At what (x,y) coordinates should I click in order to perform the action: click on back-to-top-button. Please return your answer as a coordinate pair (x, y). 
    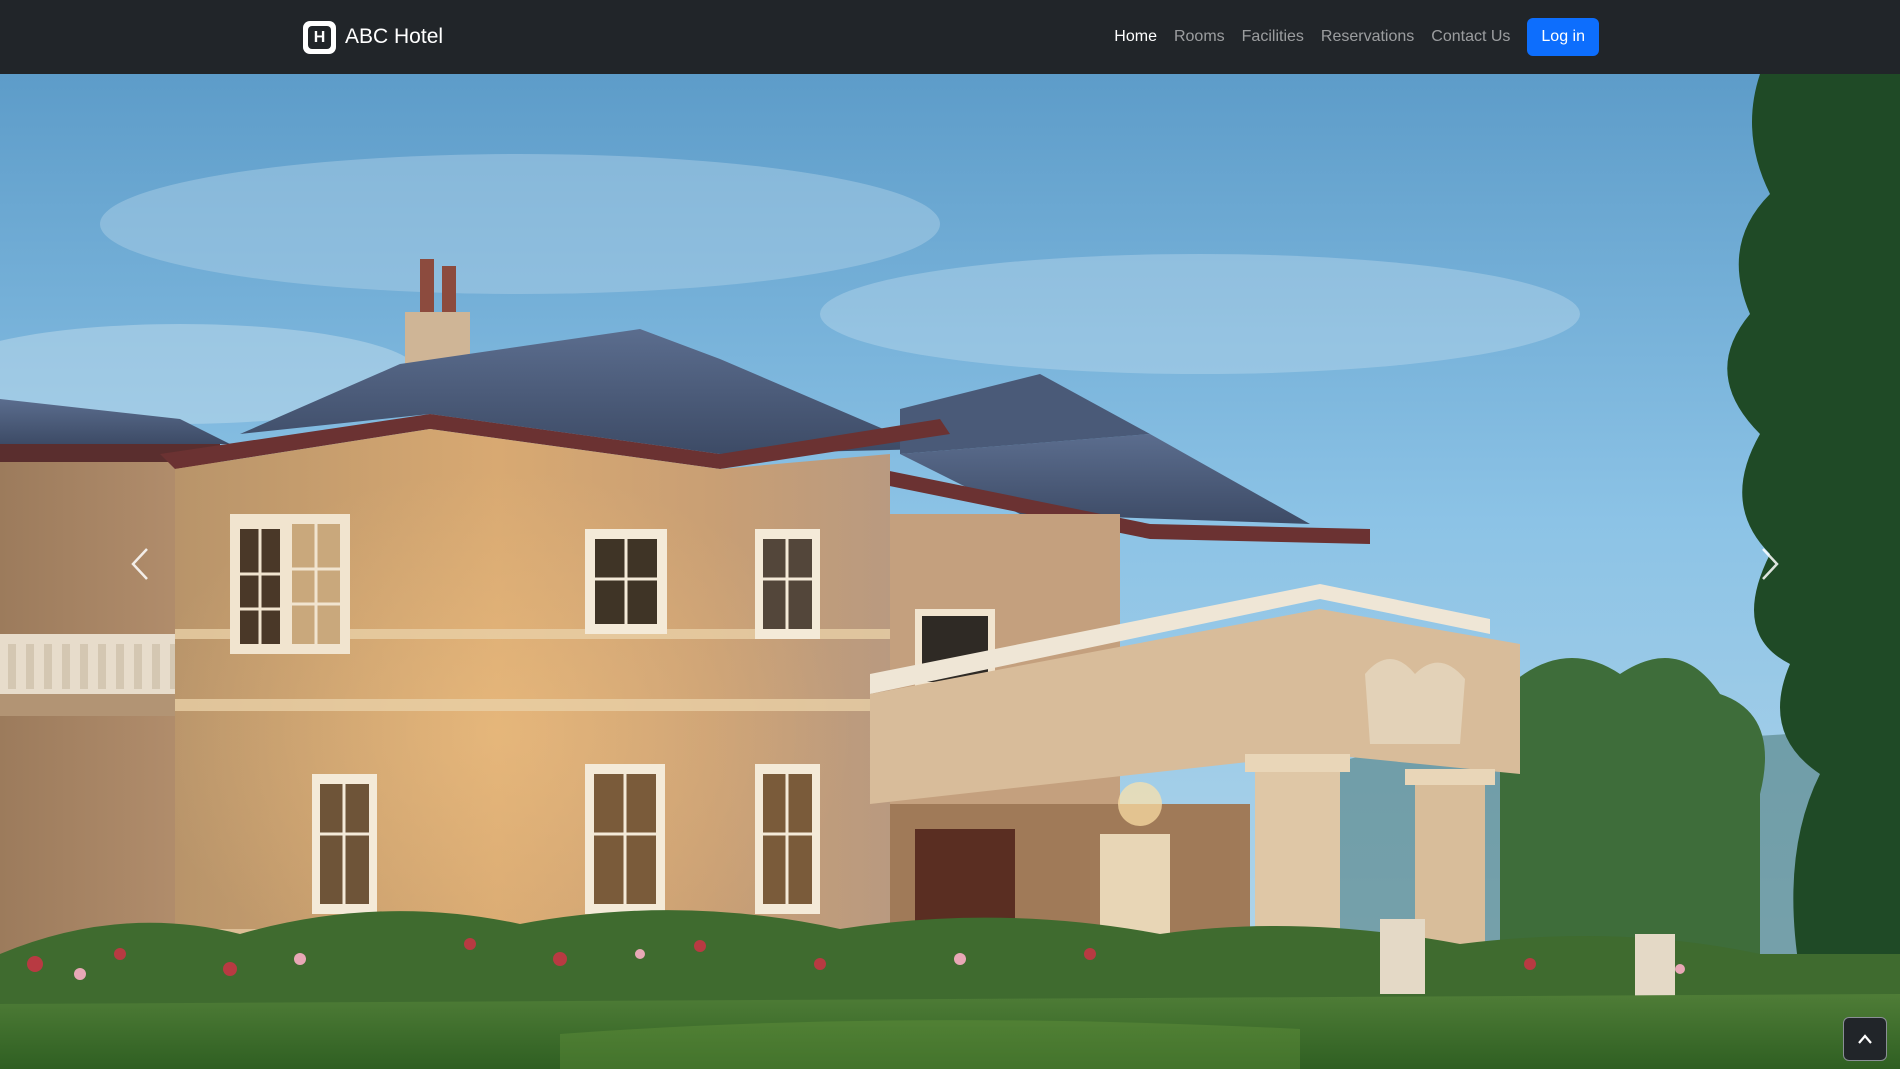
    Looking at the image, I should click on (1865, 1039).